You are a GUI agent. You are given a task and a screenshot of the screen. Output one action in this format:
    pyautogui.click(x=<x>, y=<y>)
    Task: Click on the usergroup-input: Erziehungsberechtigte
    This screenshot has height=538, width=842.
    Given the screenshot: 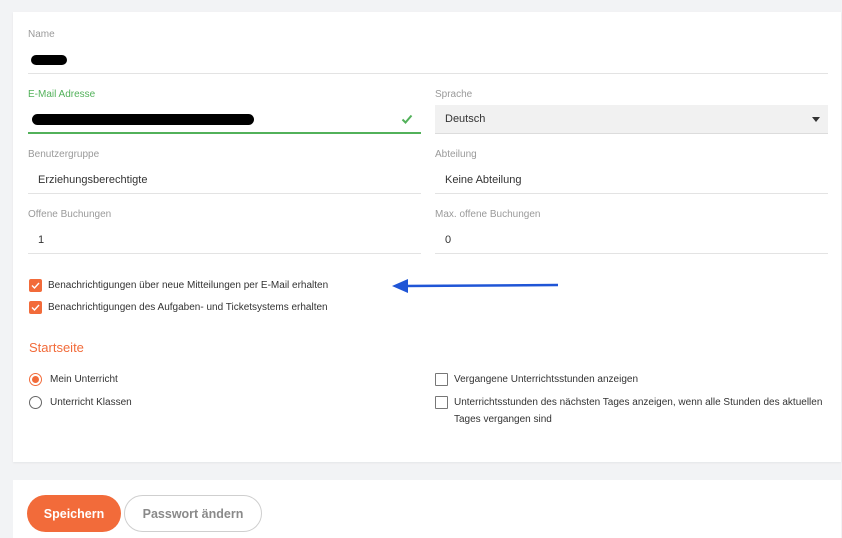 What is the action you would take?
    pyautogui.click(x=224, y=180)
    